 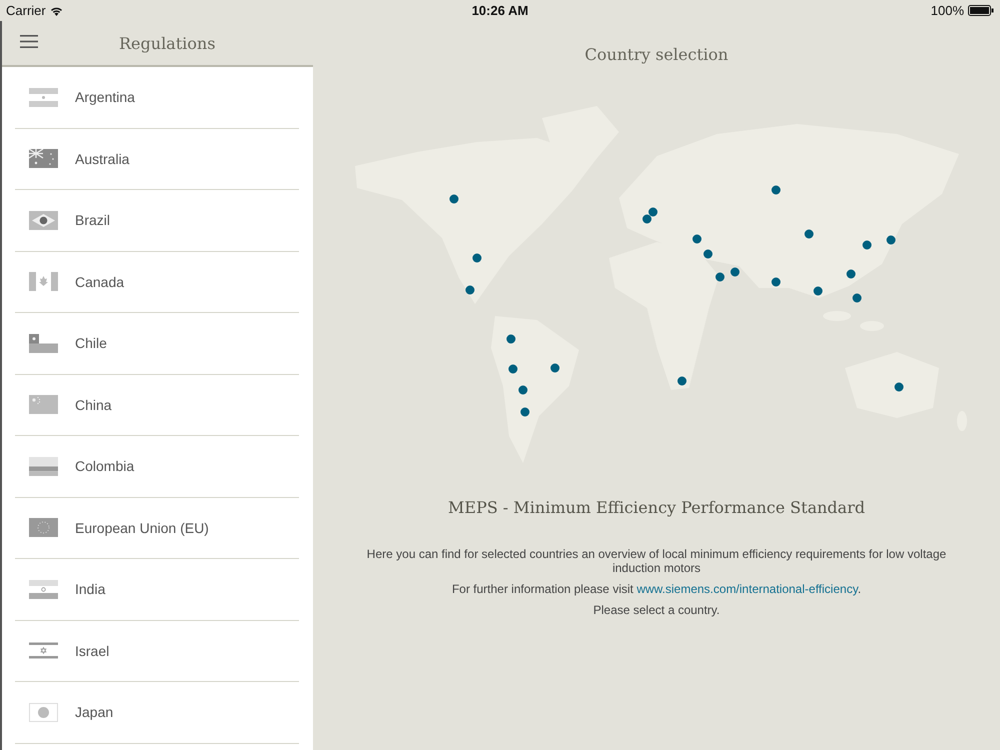 I want to click on canada-flag-icon, so click(x=43, y=282).